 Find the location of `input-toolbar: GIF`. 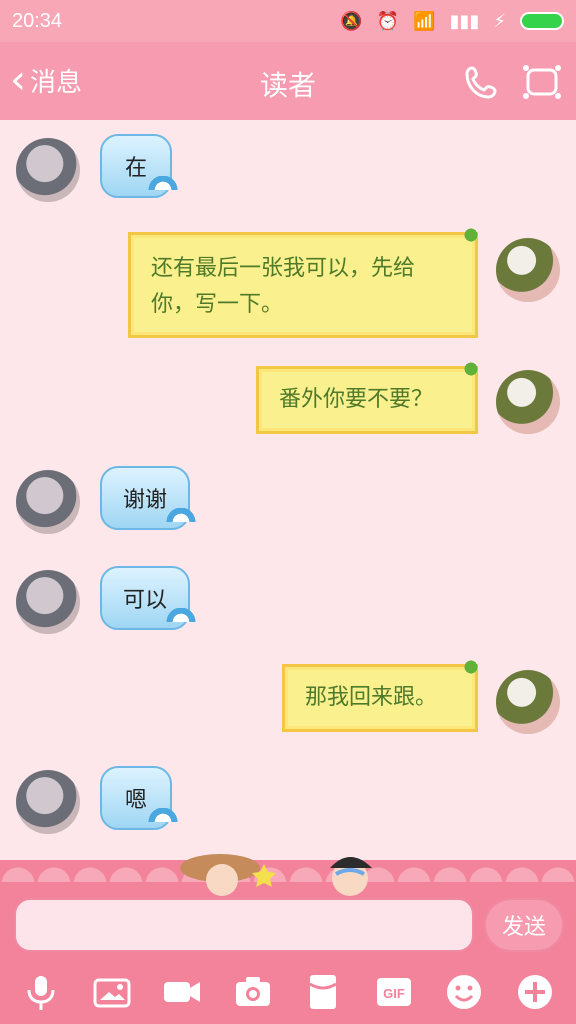

input-toolbar: GIF is located at coordinates (288, 992).